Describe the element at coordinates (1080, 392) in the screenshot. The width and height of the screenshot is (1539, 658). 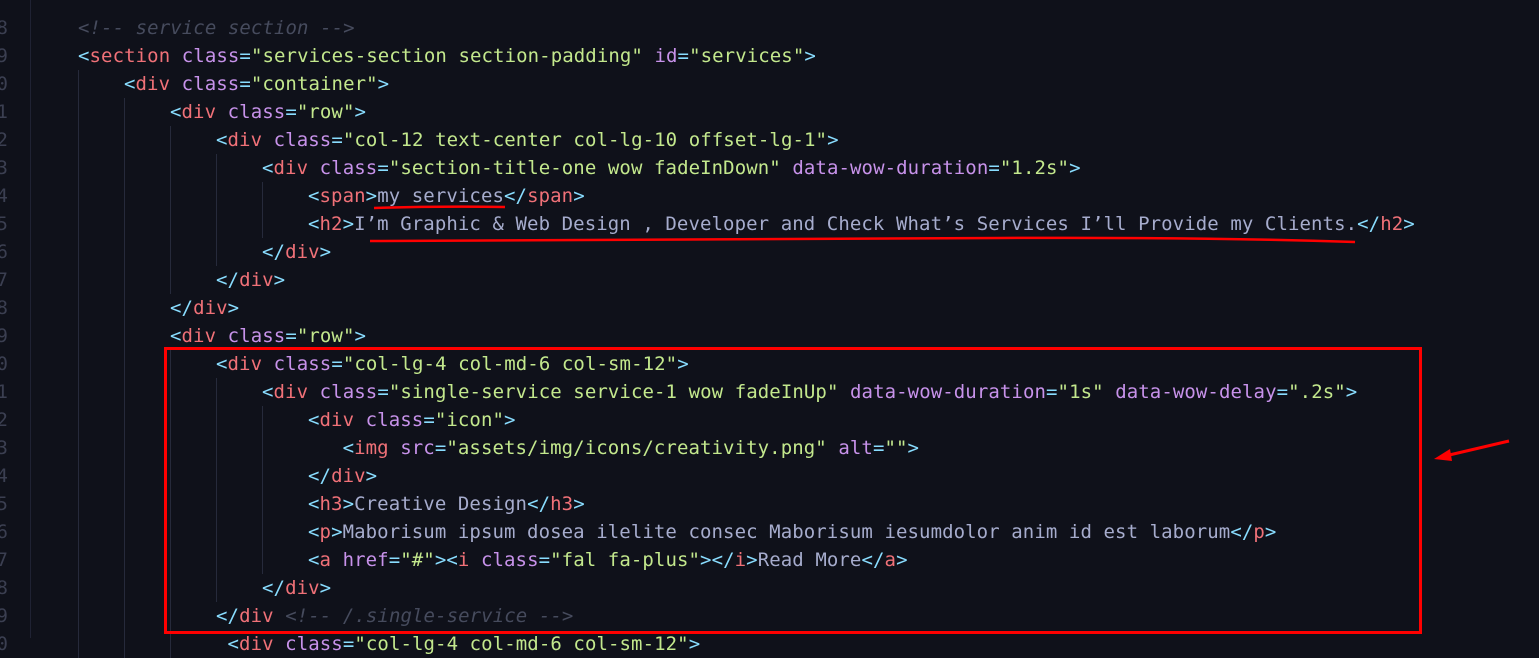
I see `token-str: "1s"` at that location.